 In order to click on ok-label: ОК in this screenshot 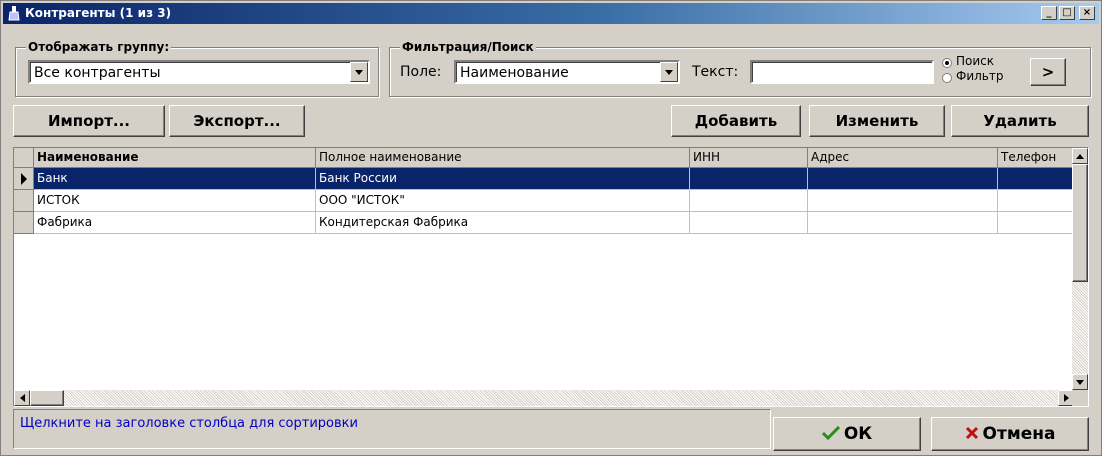, I will do `click(858, 434)`.